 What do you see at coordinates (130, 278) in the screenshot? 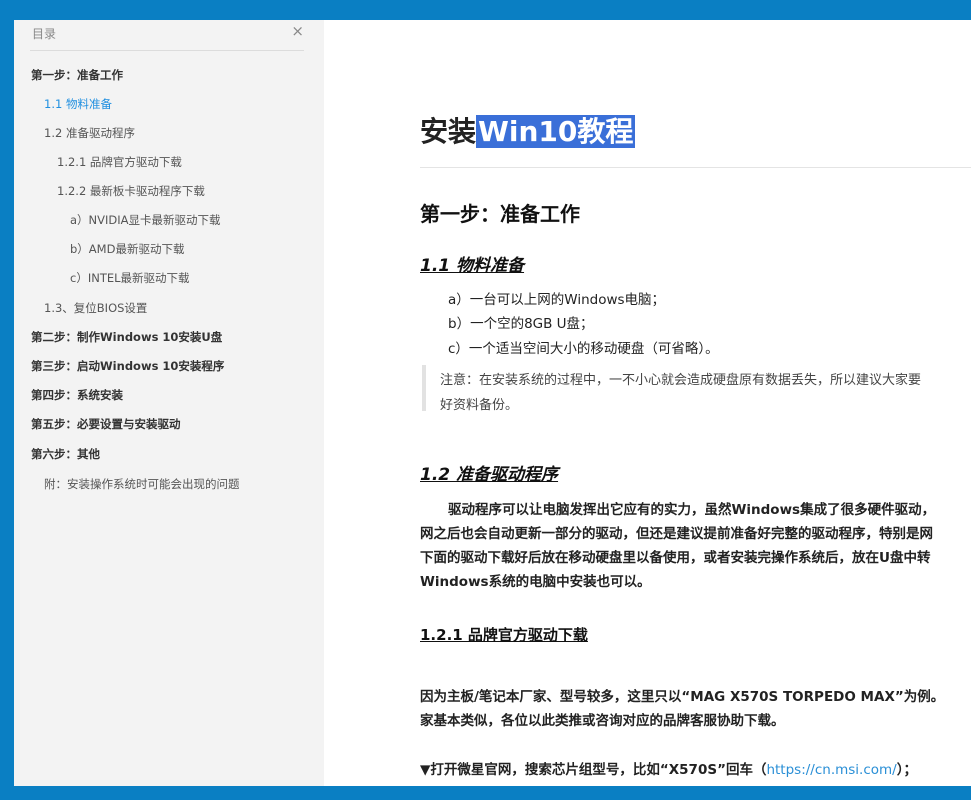
I see `toc-item-intel: c）INTEL最新驱动下载` at bounding box center [130, 278].